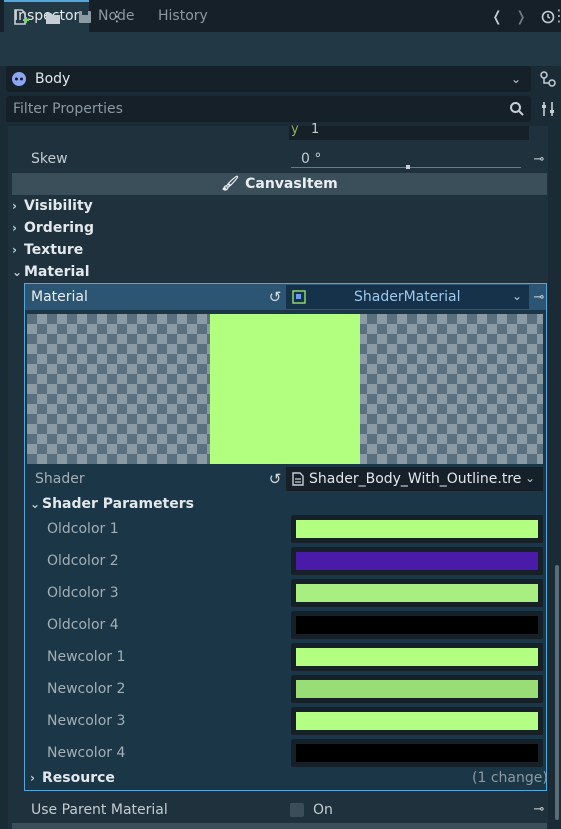 The height and width of the screenshot is (829, 561). I want to click on brush-icon: 🖌, so click(230, 184).